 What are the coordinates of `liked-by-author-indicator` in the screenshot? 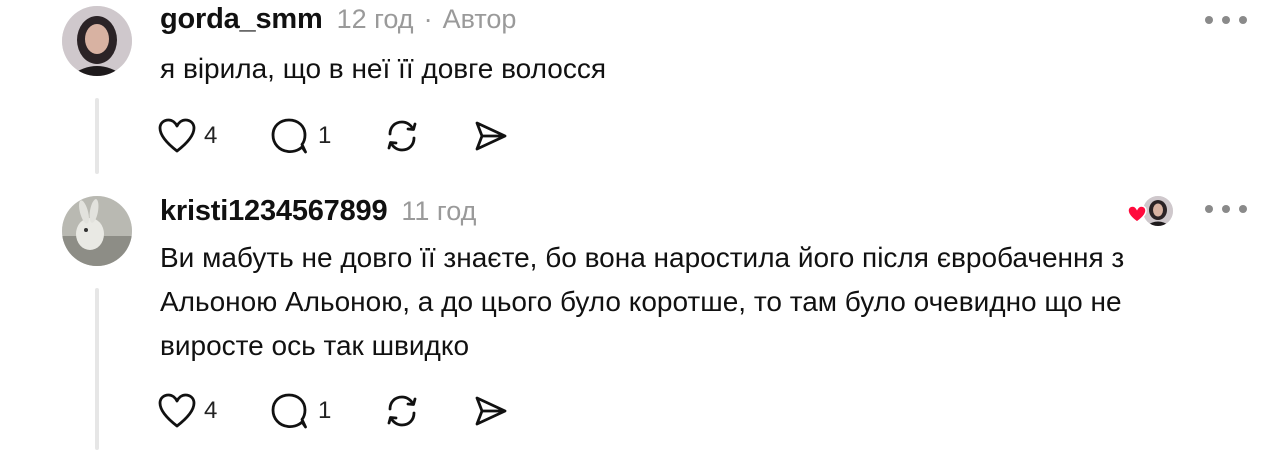 It's located at (1151, 211).